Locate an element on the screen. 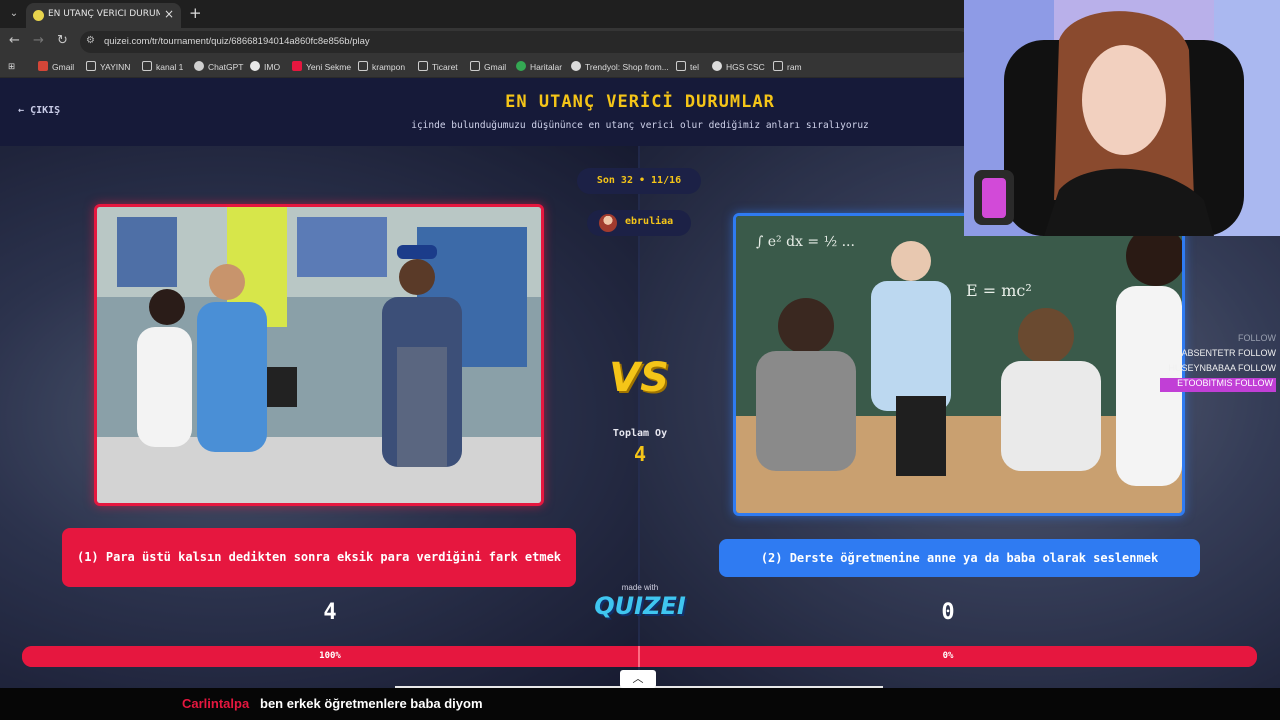  bookmark-yeni-sekme: Yeni Sekme is located at coordinates (321, 68).